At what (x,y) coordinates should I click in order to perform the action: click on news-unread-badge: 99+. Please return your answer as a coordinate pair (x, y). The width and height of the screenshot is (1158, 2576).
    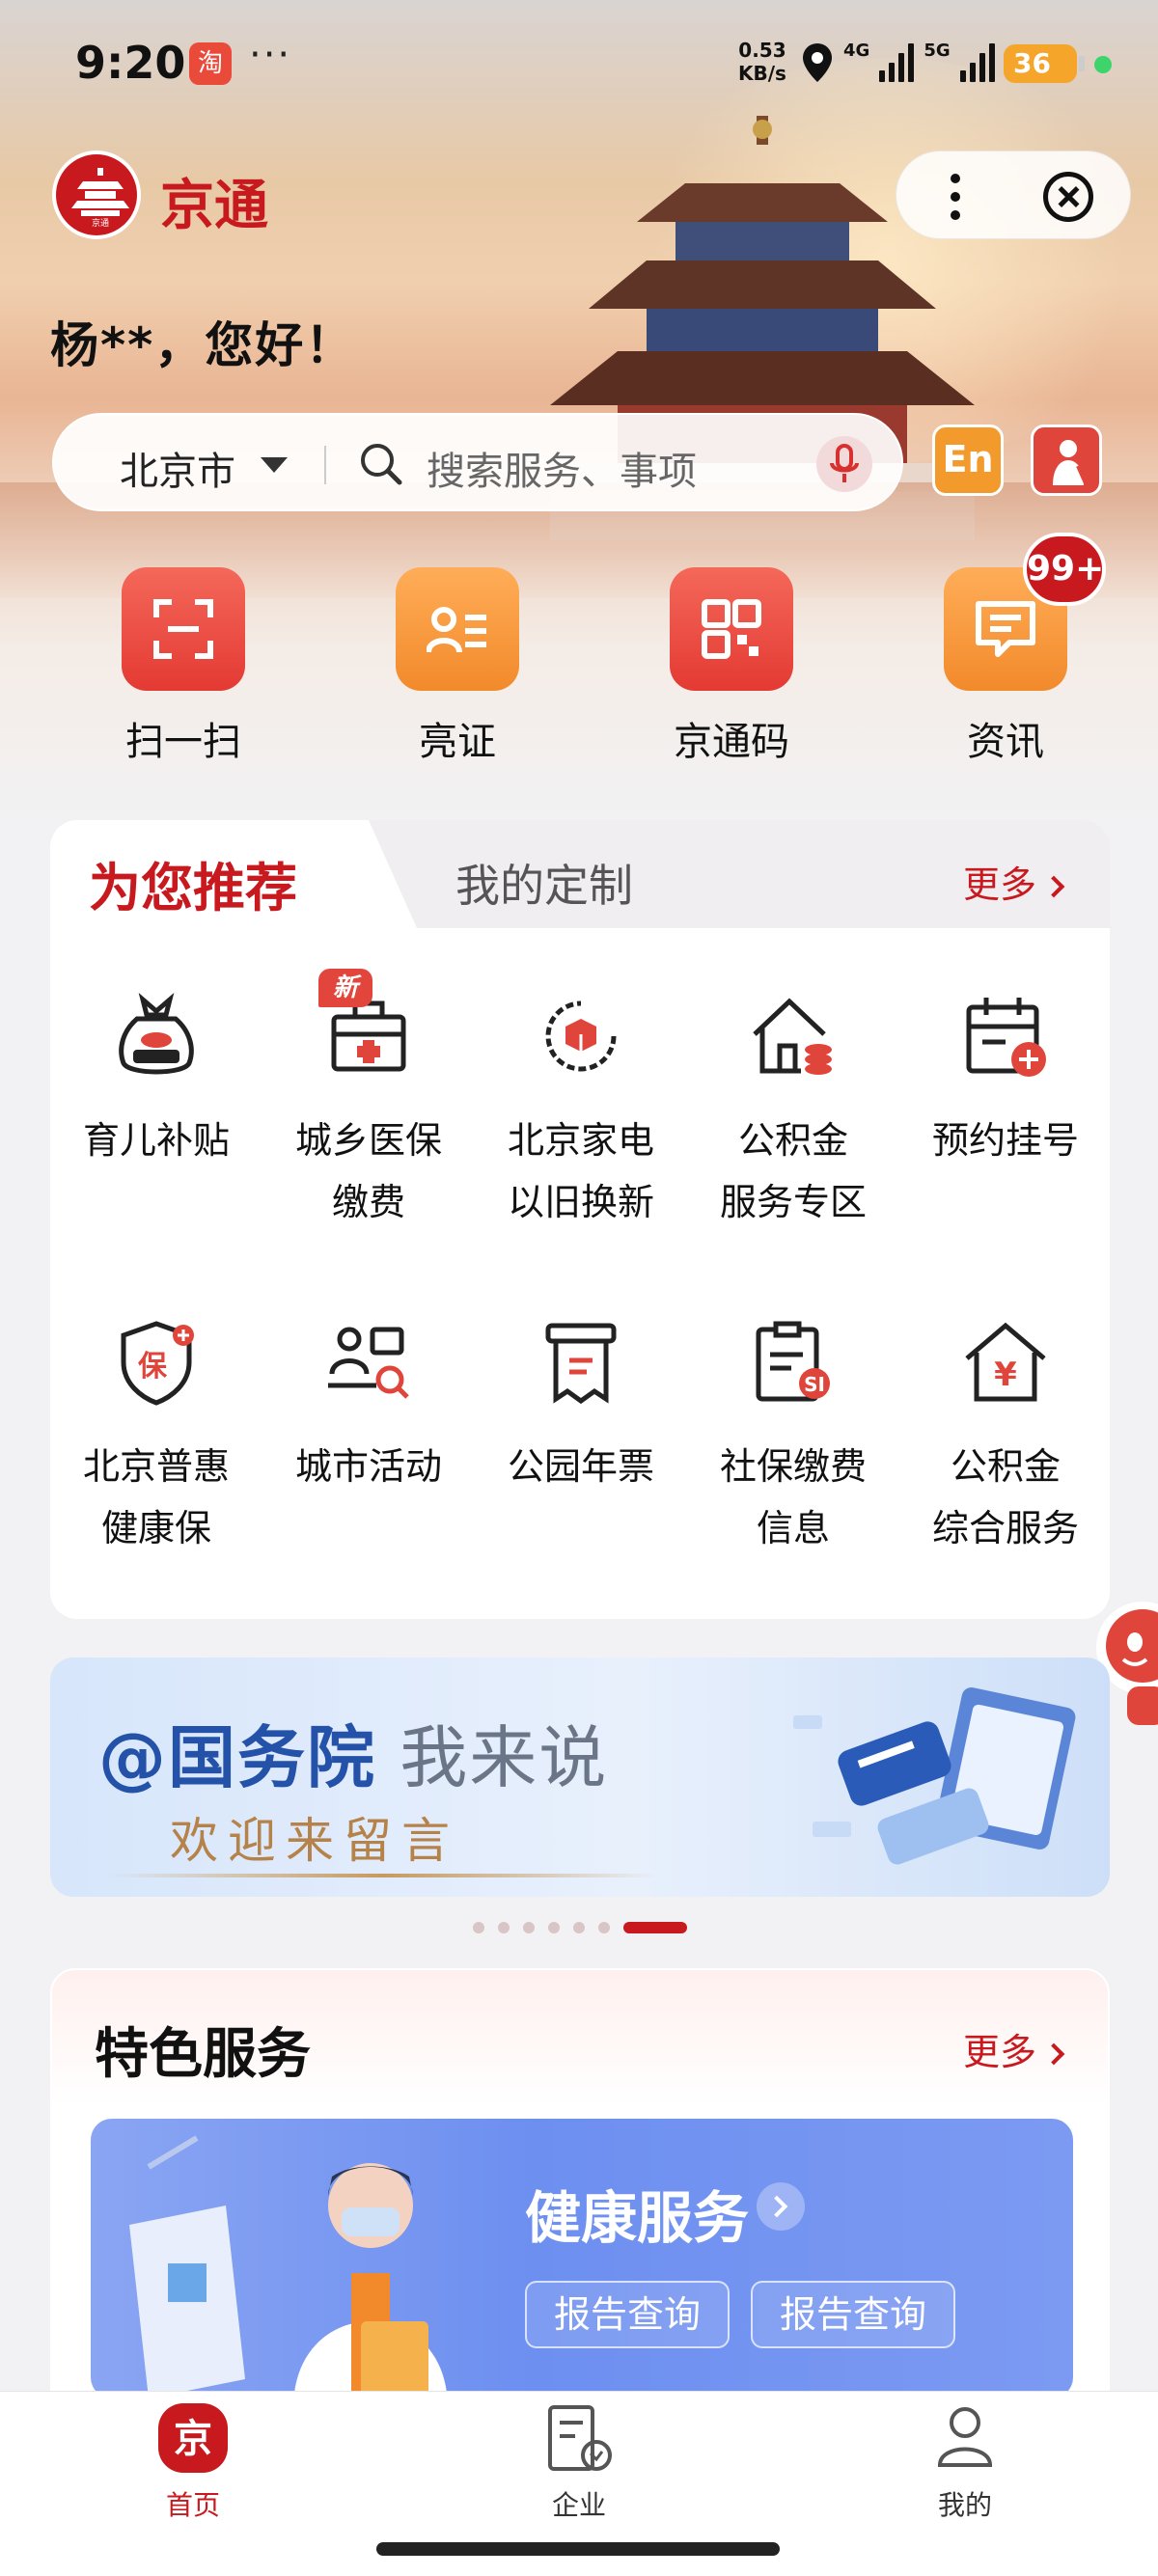
    Looking at the image, I should click on (1064, 570).